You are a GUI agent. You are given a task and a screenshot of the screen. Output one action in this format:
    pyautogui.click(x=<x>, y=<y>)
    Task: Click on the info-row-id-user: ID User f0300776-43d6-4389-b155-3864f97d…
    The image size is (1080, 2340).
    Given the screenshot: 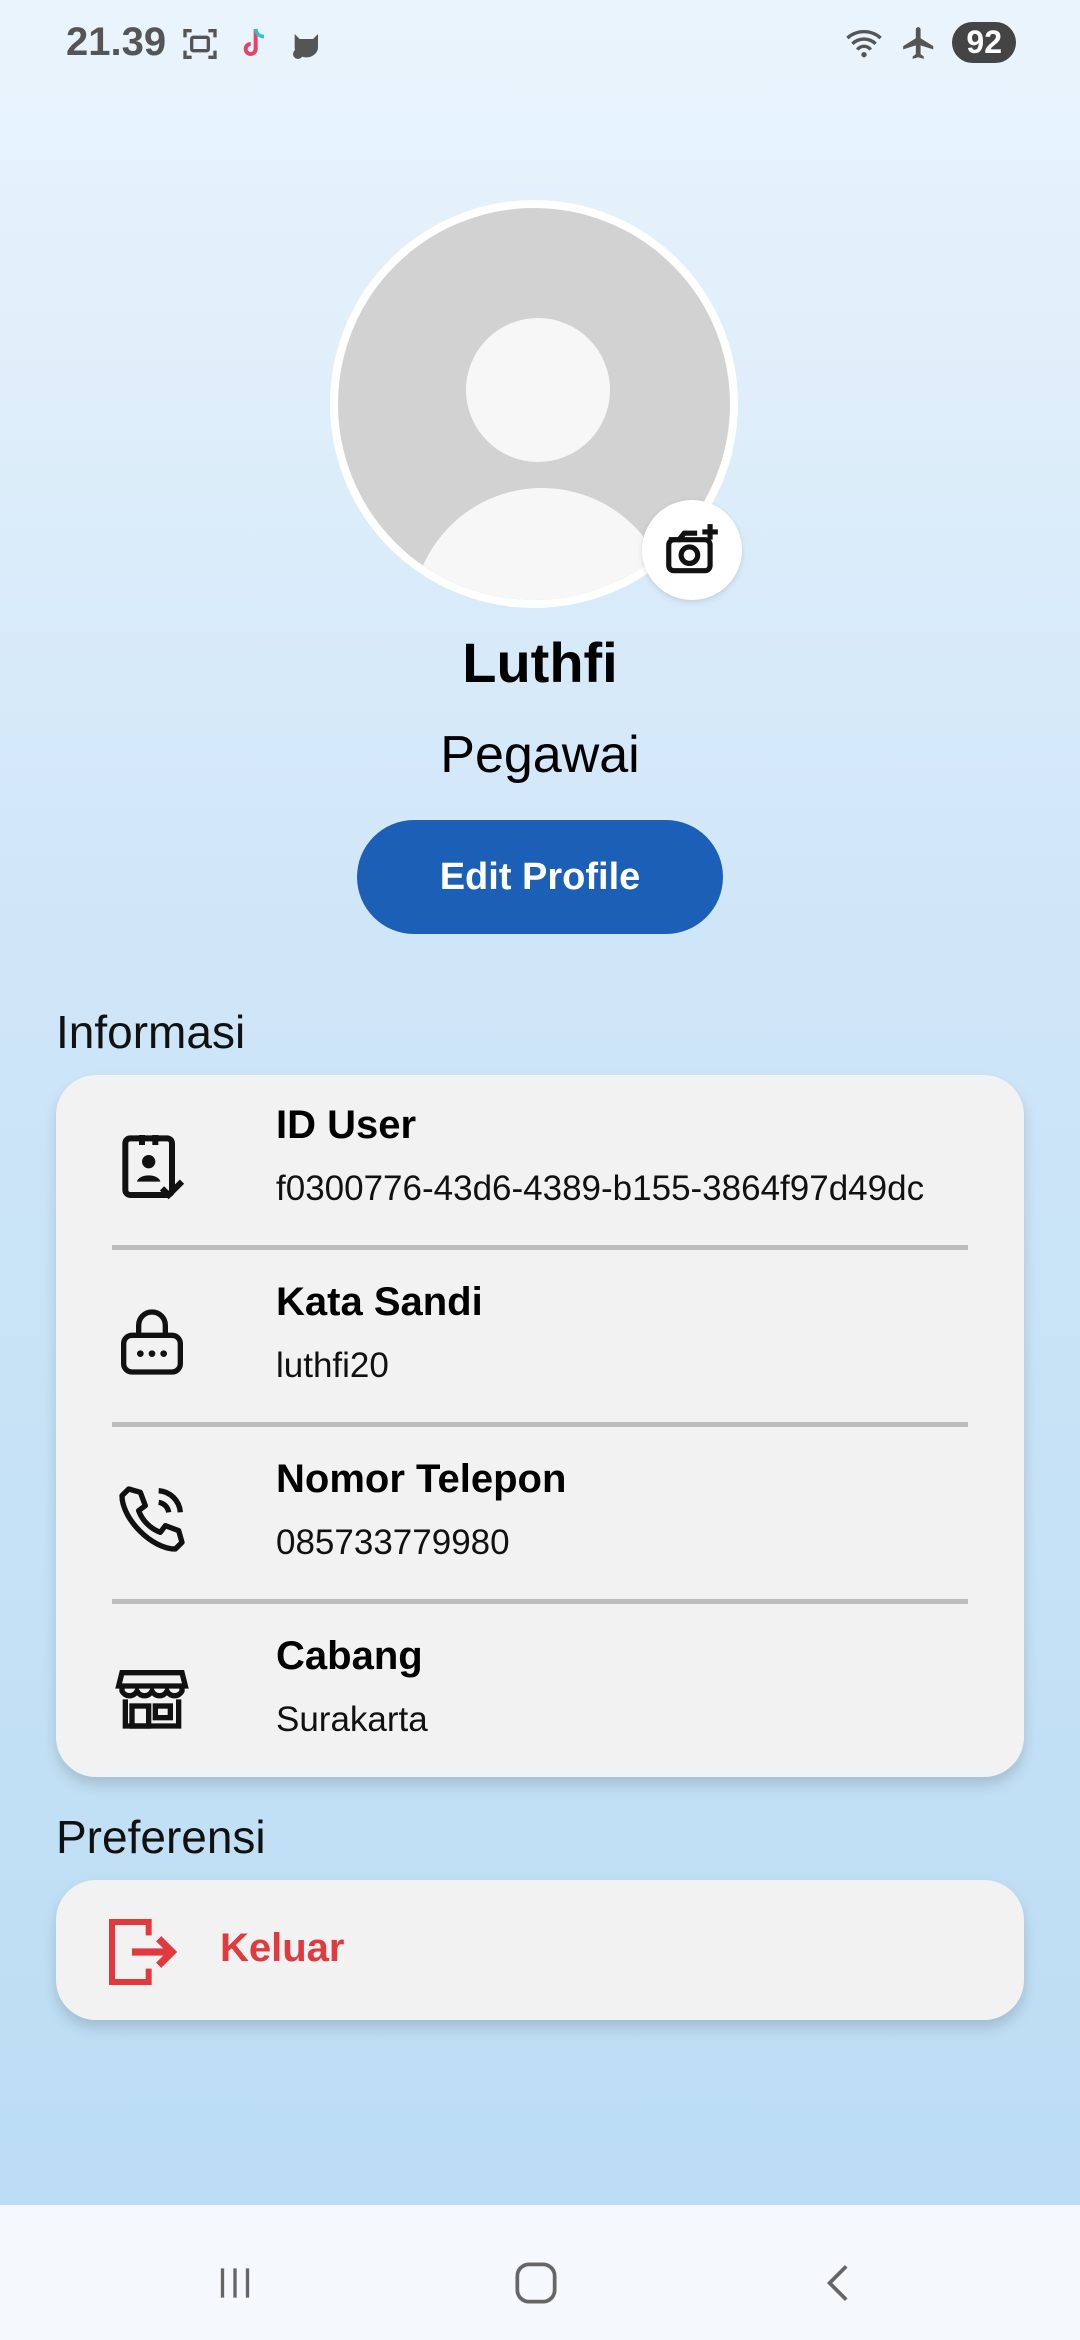 What is the action you would take?
    pyautogui.click(x=568, y=1150)
    